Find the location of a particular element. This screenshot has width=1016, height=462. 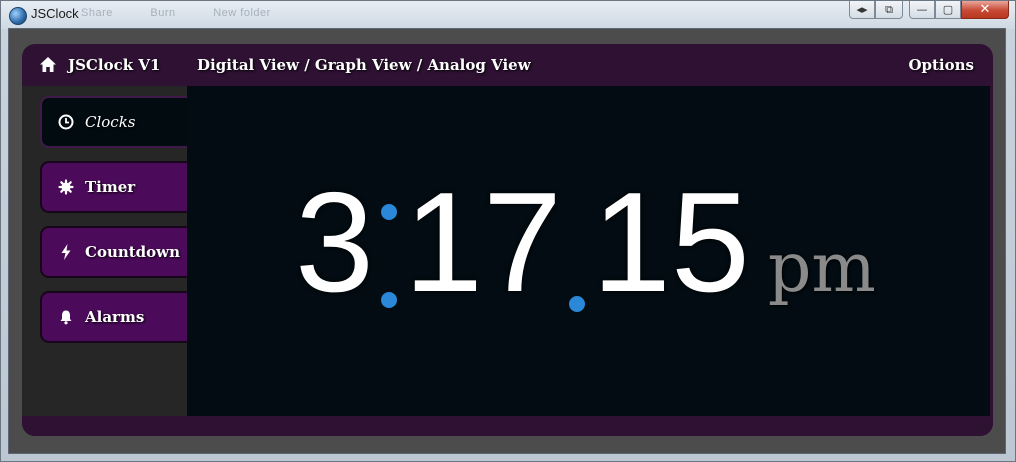

bell-icon is located at coordinates (66, 317).